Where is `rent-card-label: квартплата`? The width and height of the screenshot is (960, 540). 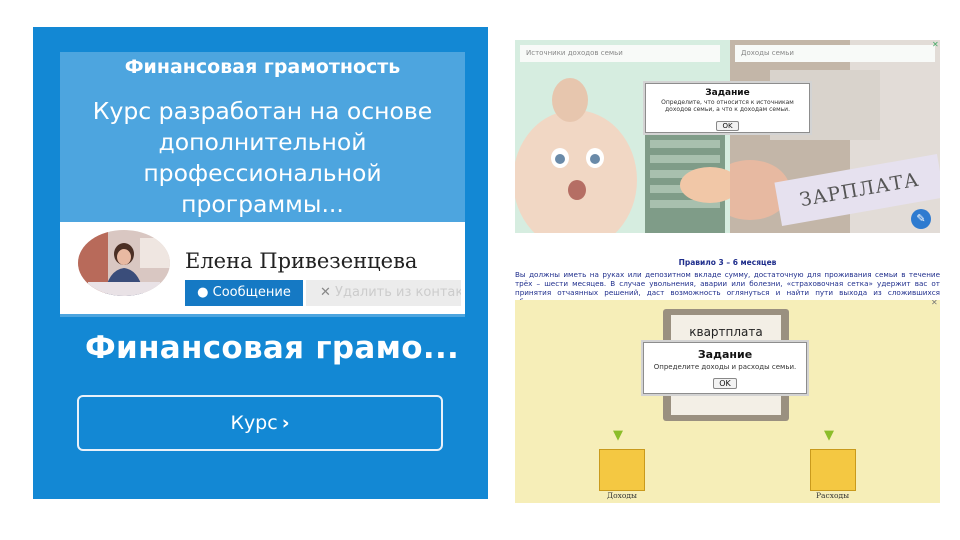 rent-card-label: квартплата is located at coordinates (726, 332).